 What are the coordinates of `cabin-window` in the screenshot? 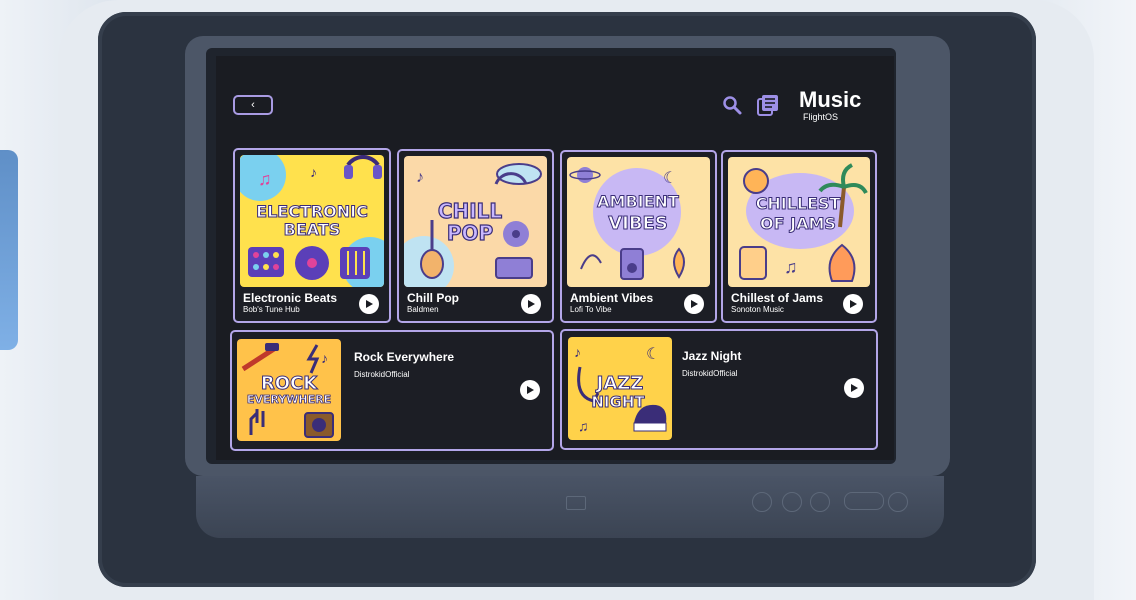 It's located at (9, 250).